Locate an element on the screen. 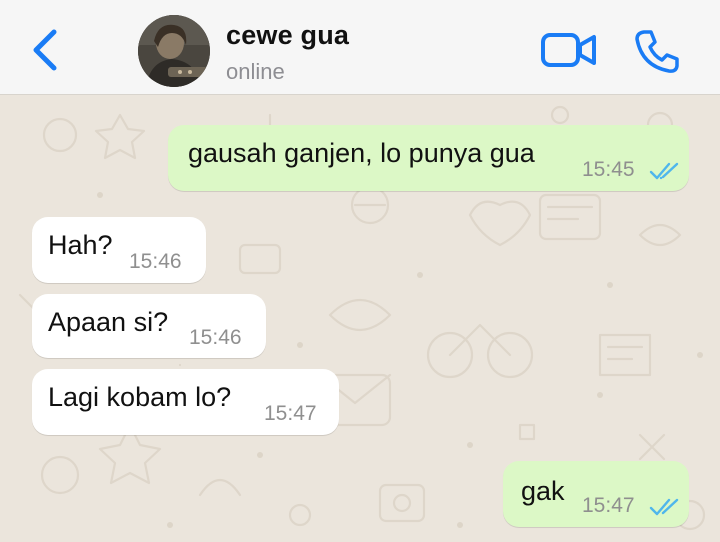  outgoing-message: gausah ganjen, lo punya gua 15:45 is located at coordinates (428, 158).